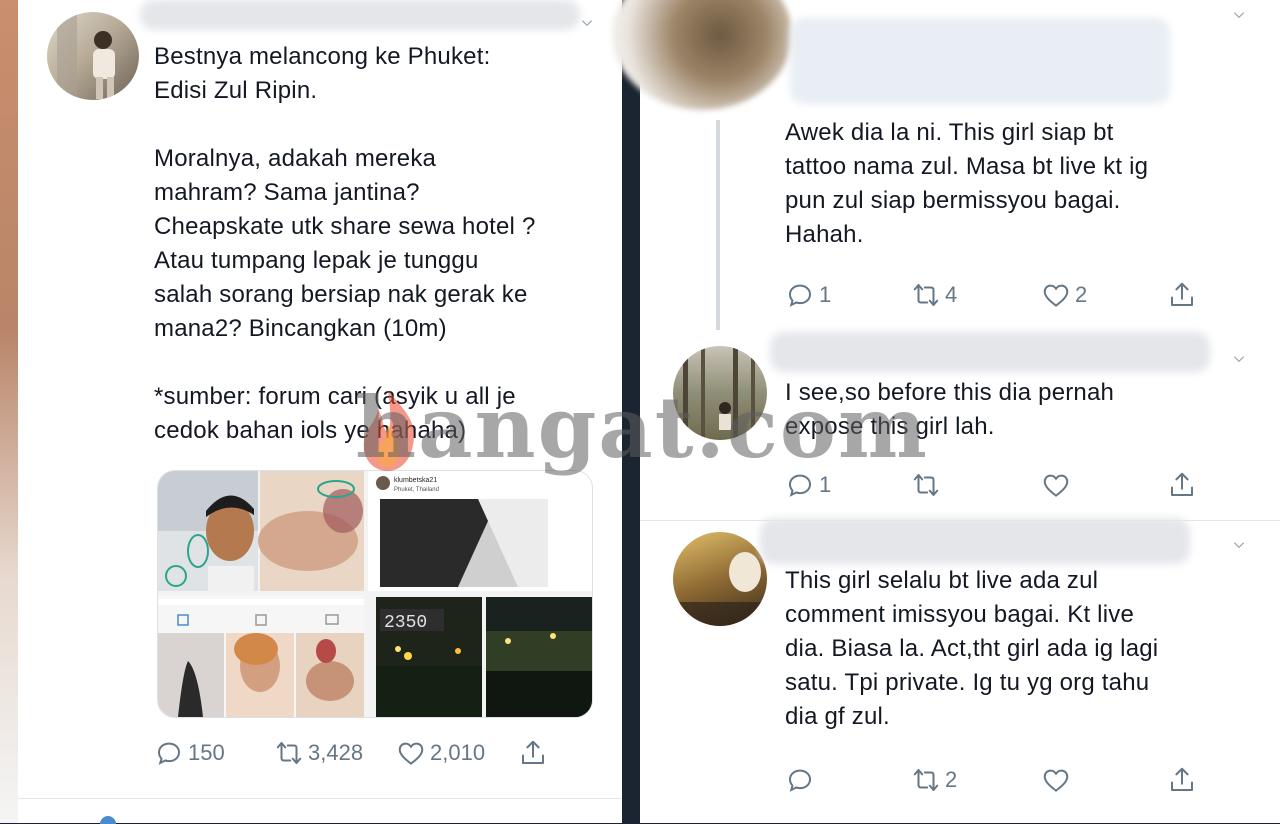 This screenshot has height=824, width=1280. What do you see at coordinates (848, 780) in the screenshot?
I see `reply-button` at bounding box center [848, 780].